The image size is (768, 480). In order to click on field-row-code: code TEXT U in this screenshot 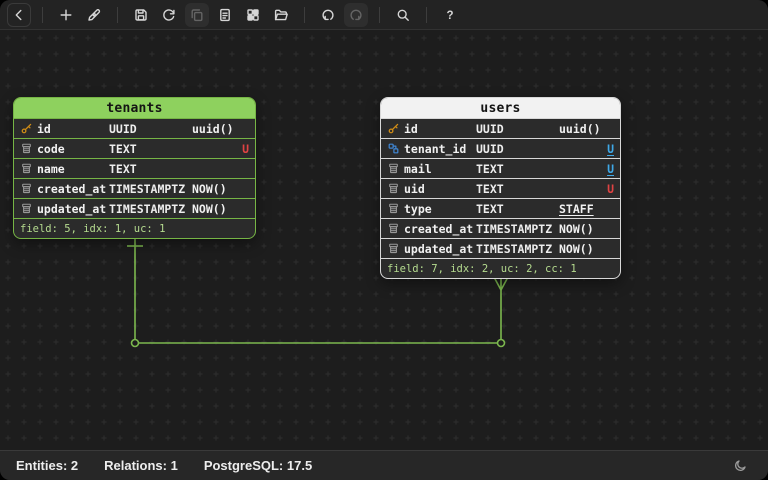, I will do `click(134, 148)`.